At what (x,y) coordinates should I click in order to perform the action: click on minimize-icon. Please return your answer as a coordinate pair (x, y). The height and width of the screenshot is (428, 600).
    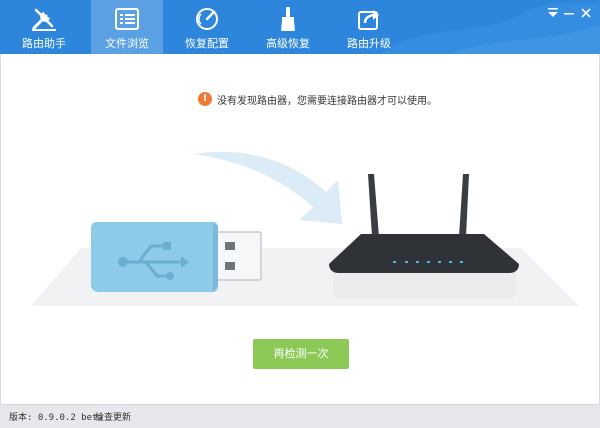
    Looking at the image, I should click on (569, 13).